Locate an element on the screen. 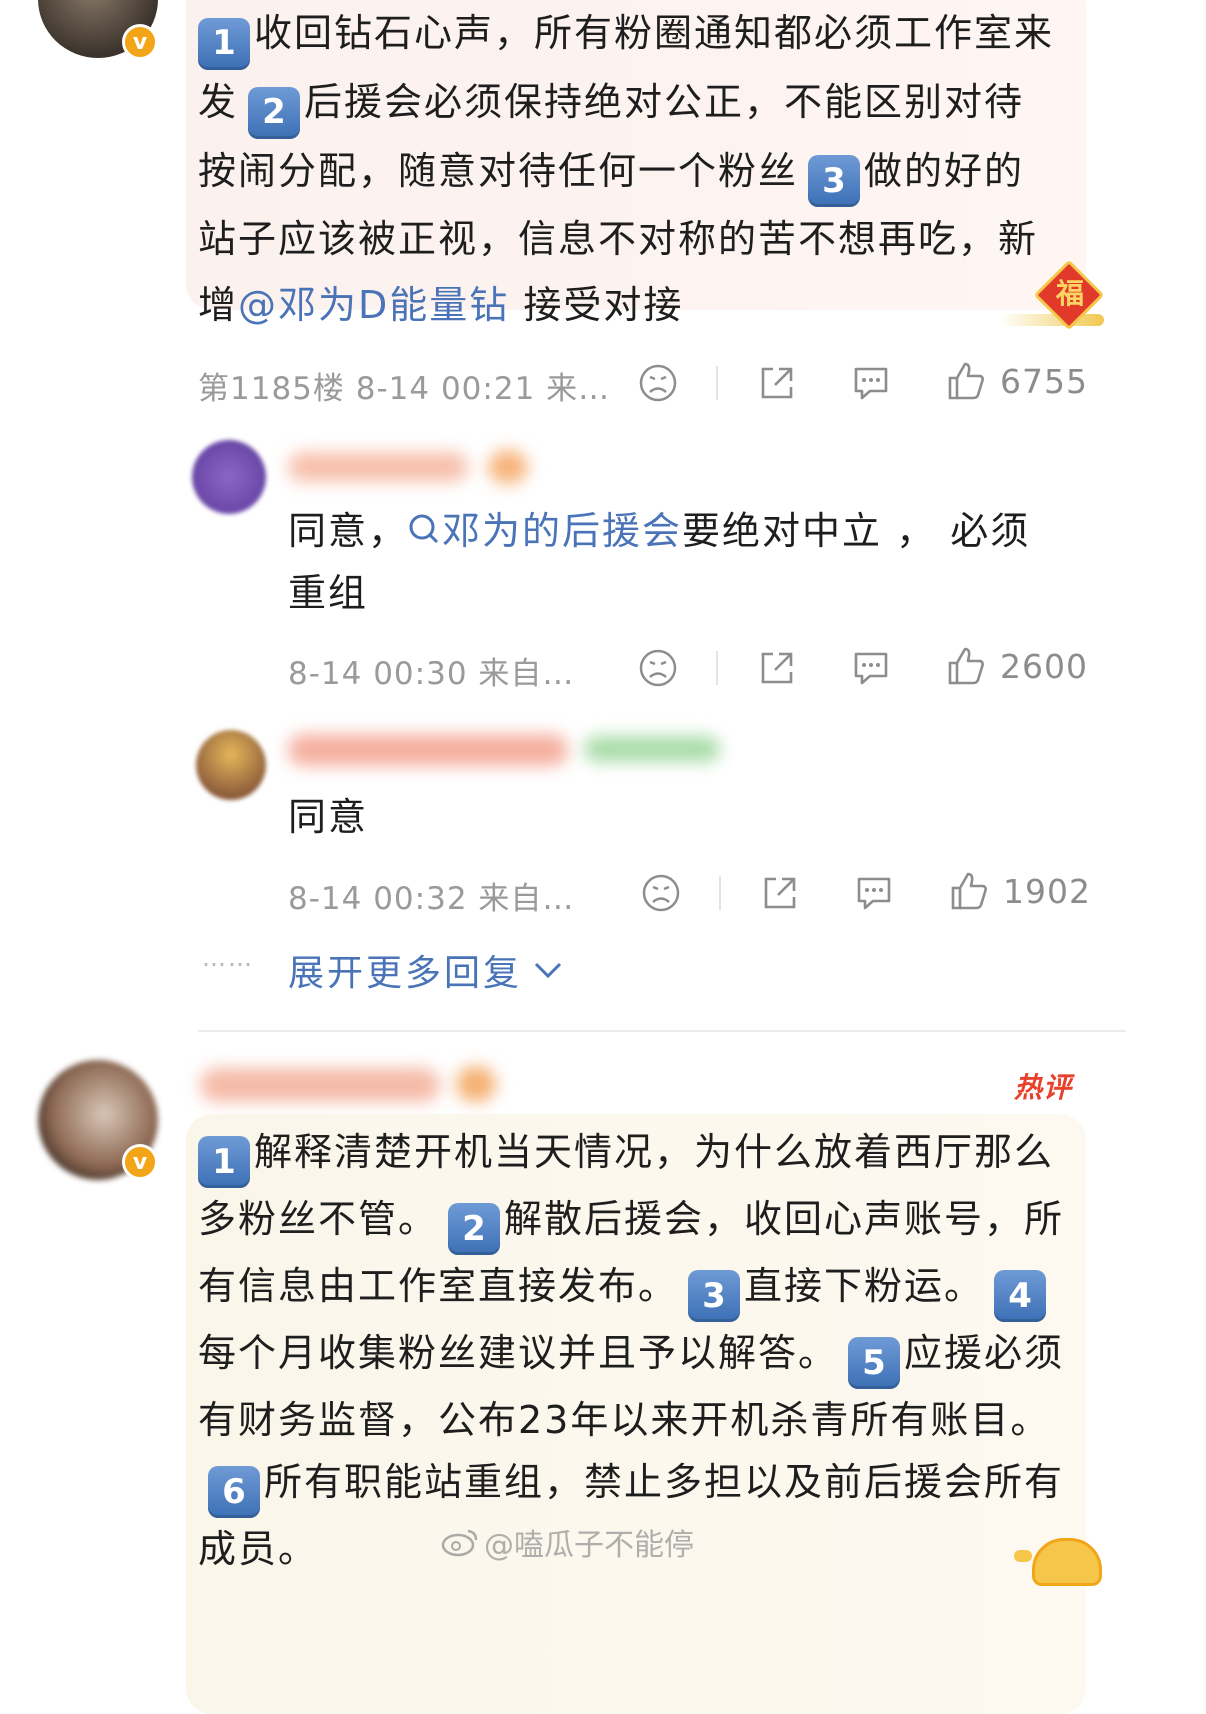 The width and height of the screenshot is (1206, 1714). weibo-watermark: @嗑瓜子不能停 is located at coordinates (567, 1542).